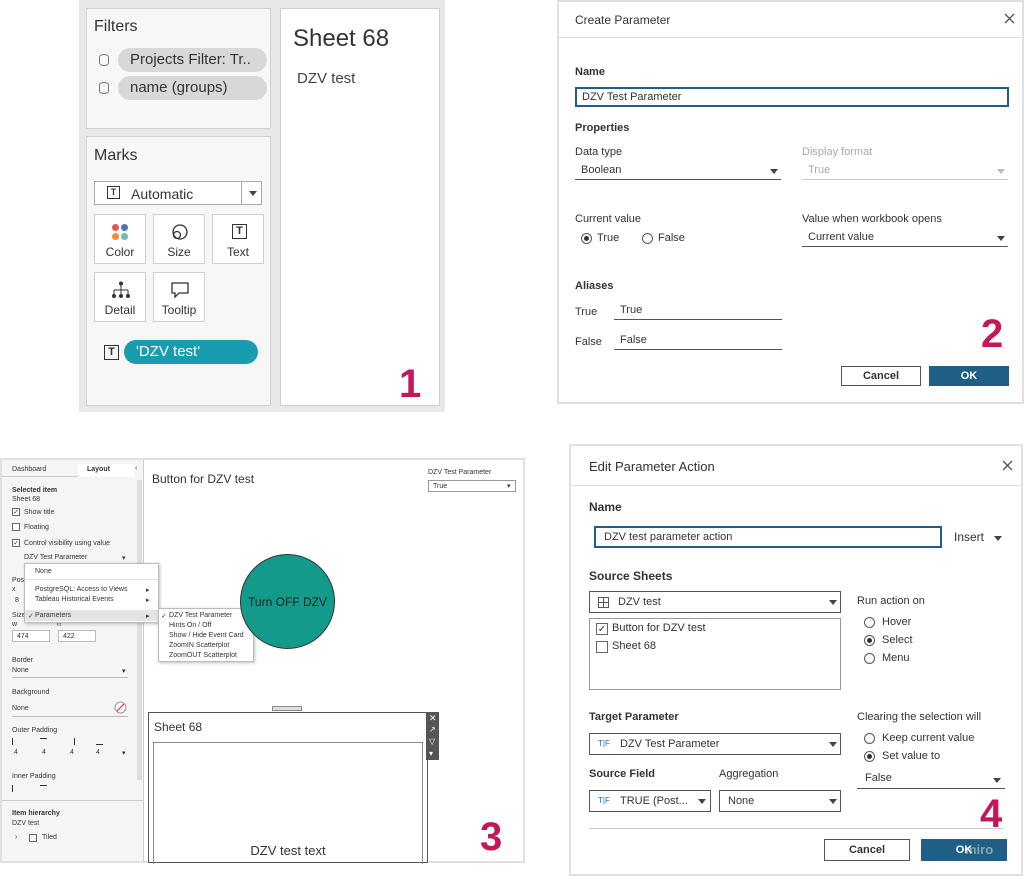  I want to click on param-control-label: DZV Test Parameter, so click(460, 472).